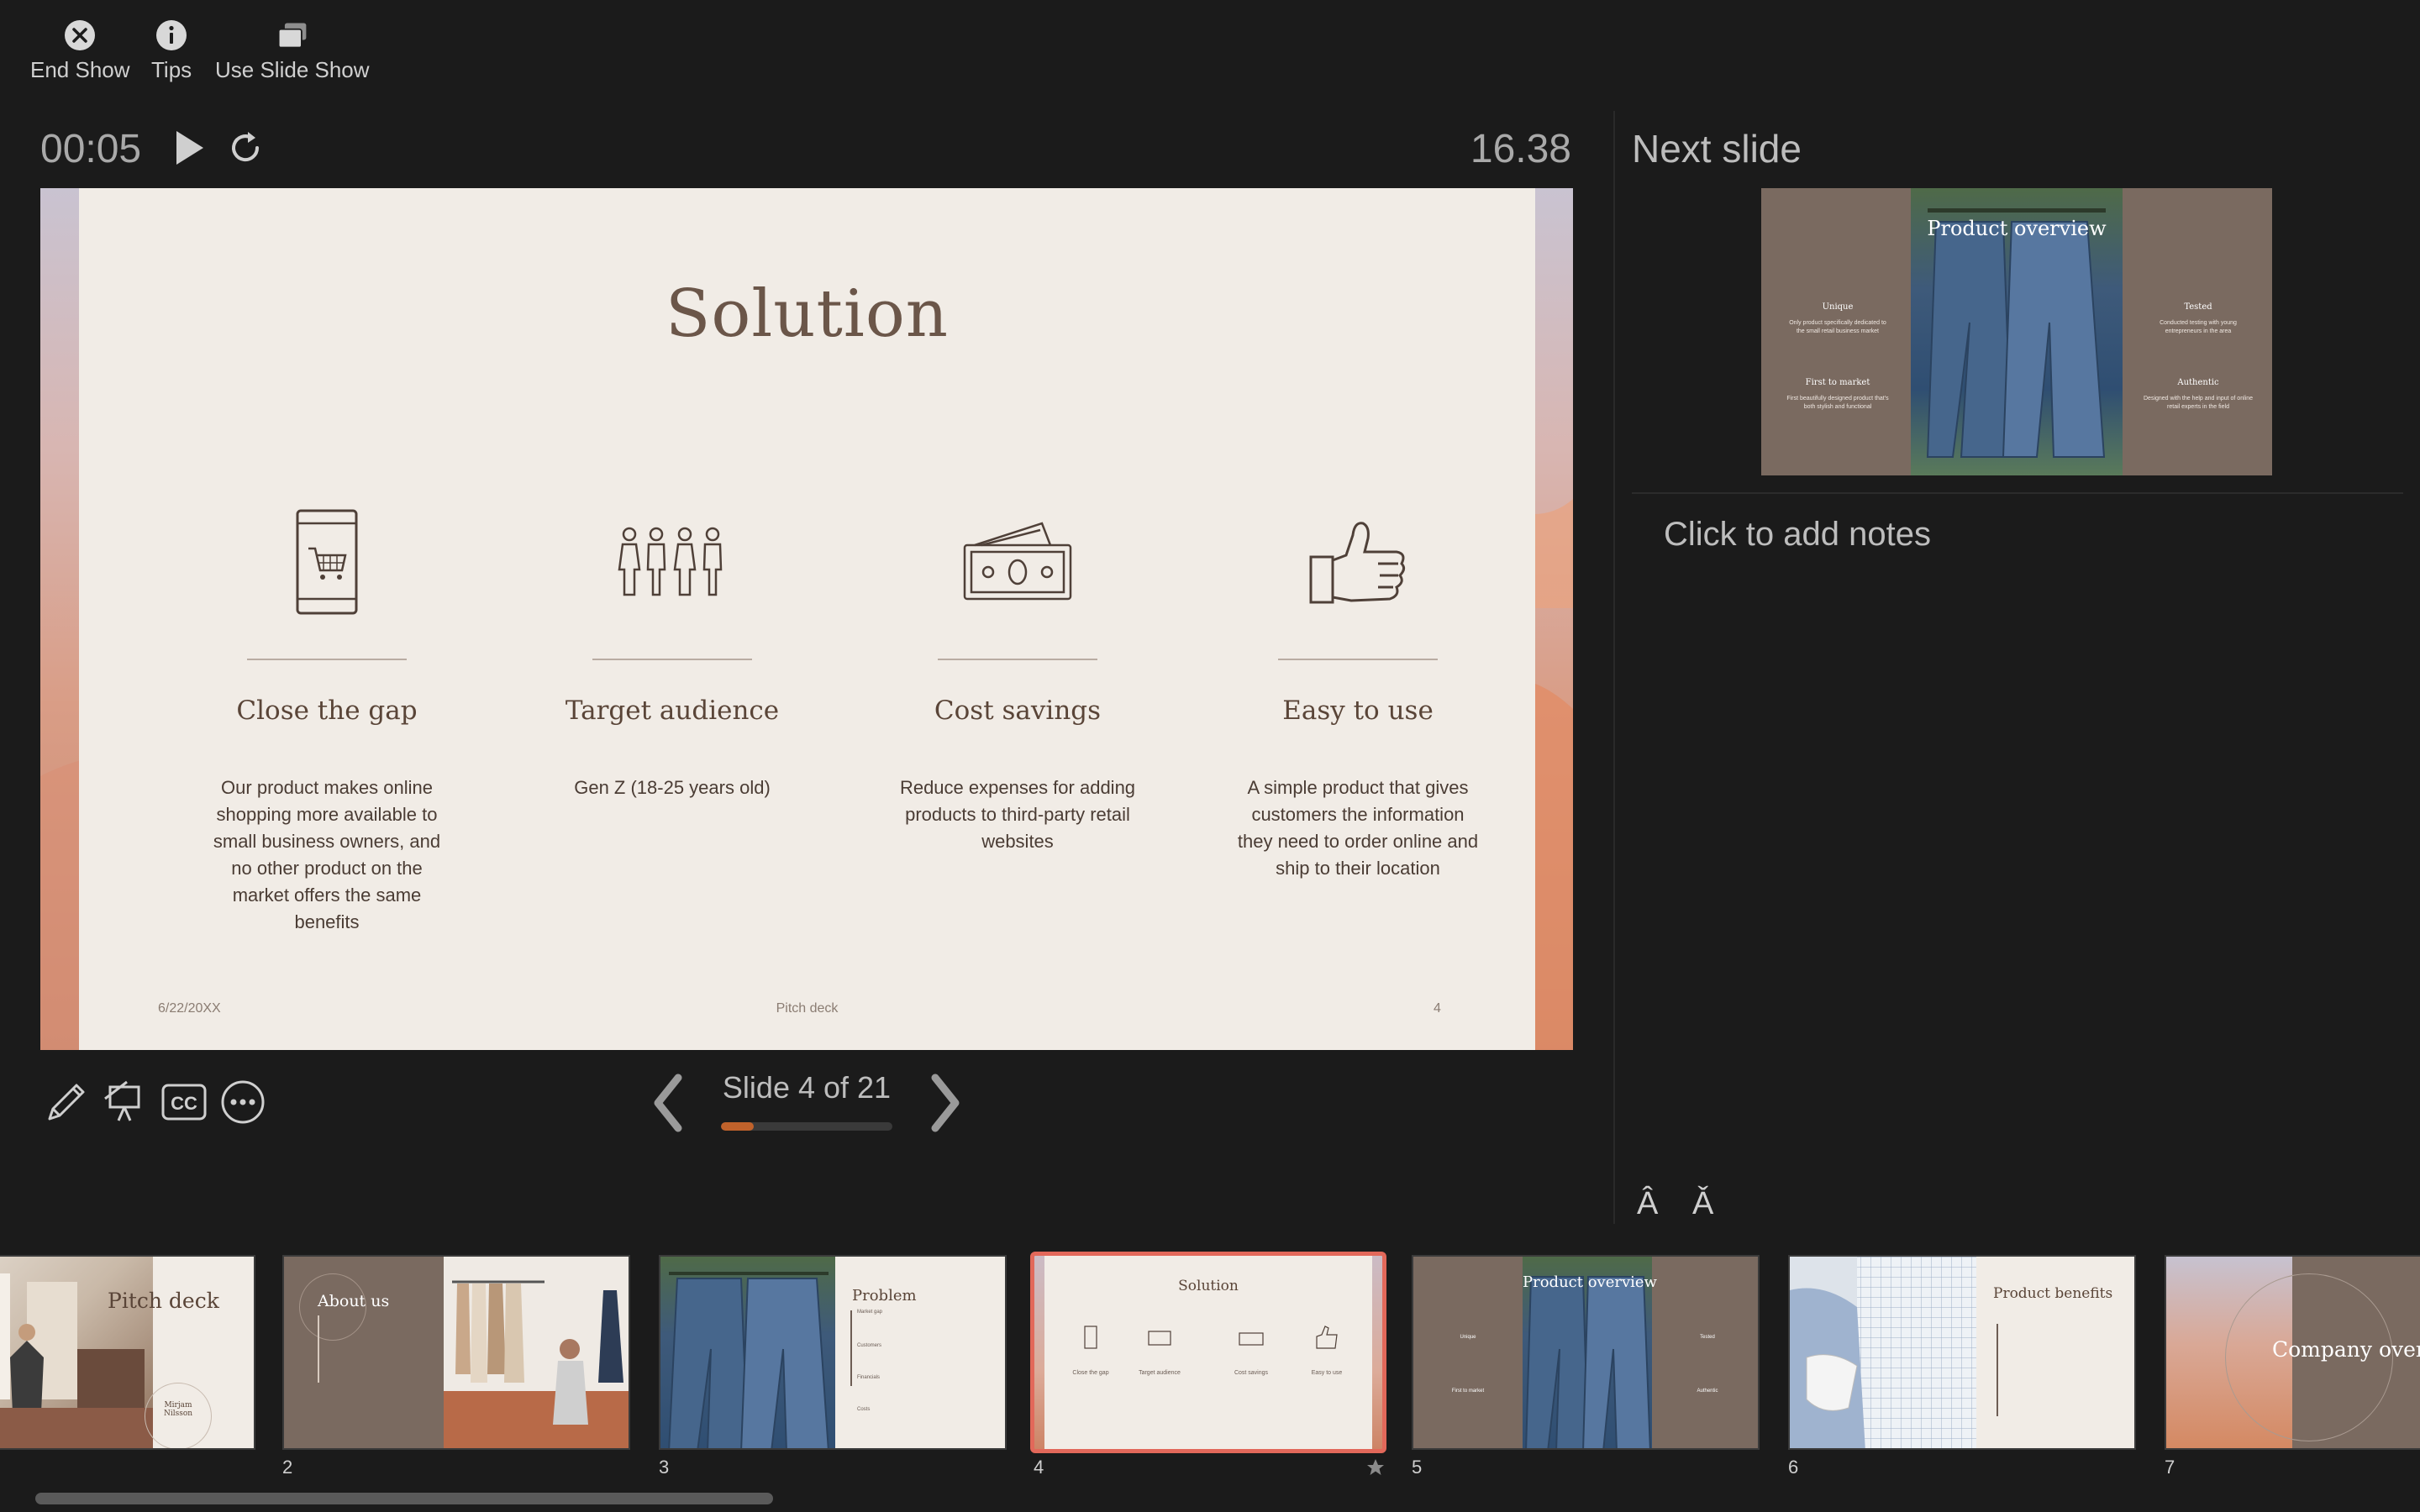  What do you see at coordinates (1590, 1282) in the screenshot?
I see `thumbnail-title: Product overview` at bounding box center [1590, 1282].